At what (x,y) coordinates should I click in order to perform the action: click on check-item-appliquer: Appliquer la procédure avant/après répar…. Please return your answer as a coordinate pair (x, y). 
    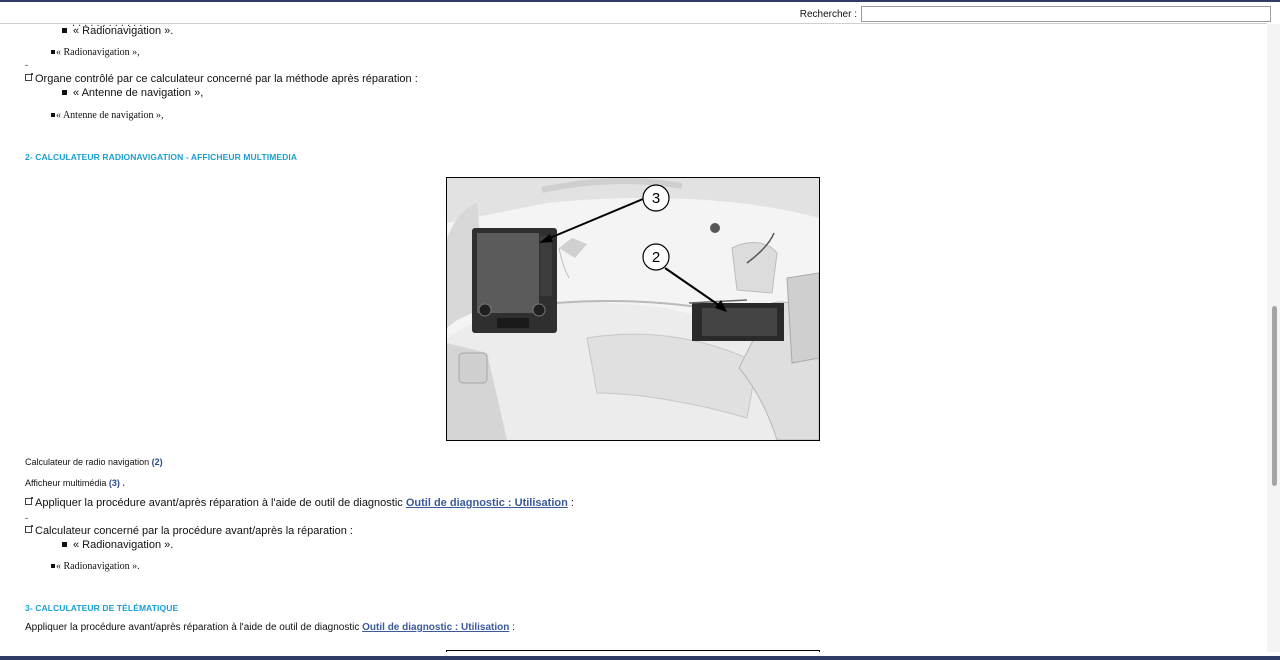
    Looking at the image, I should click on (299, 503).